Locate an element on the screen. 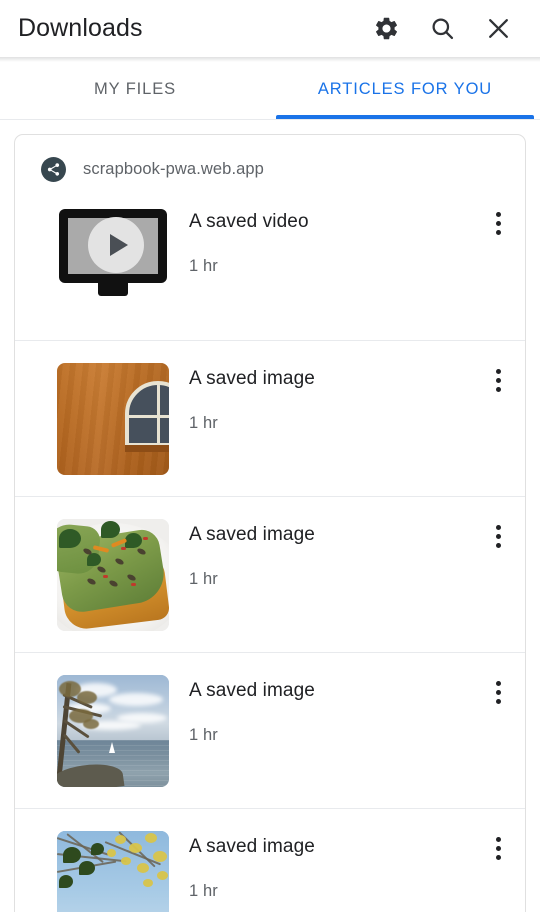 The image size is (540, 913). list-item-title: A saved video is located at coordinates (249, 221).